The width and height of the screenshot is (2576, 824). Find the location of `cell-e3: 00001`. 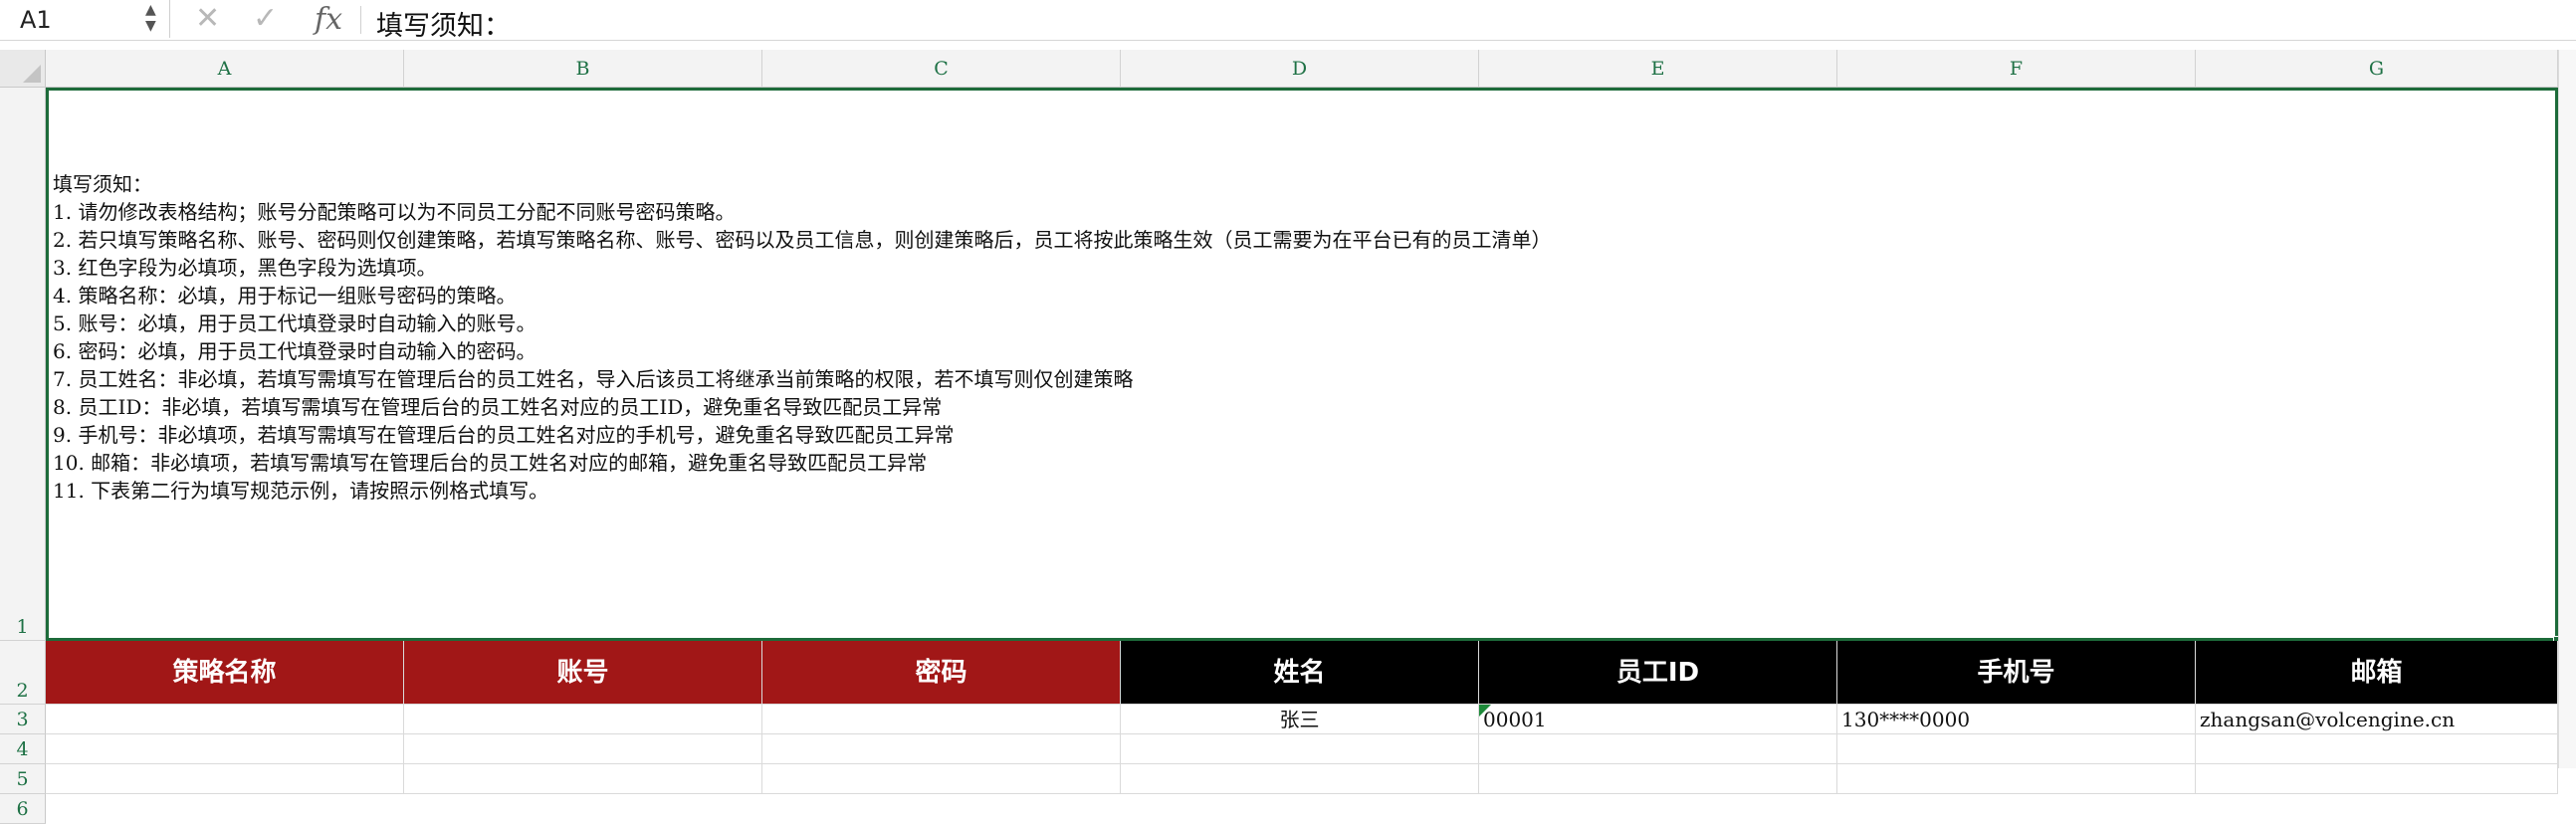

cell-e3: 00001 is located at coordinates (1658, 719).